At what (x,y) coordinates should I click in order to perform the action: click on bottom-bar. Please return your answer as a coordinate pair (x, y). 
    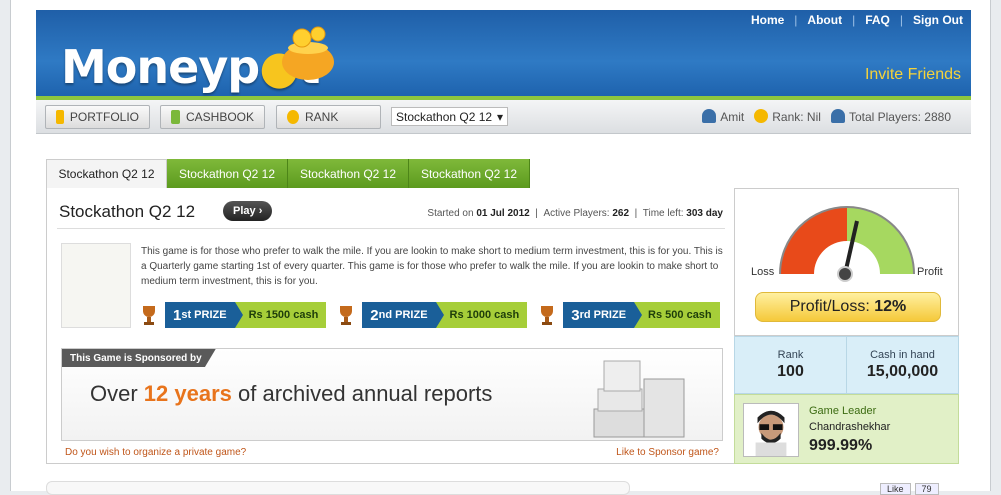
    Looking at the image, I should click on (338, 488).